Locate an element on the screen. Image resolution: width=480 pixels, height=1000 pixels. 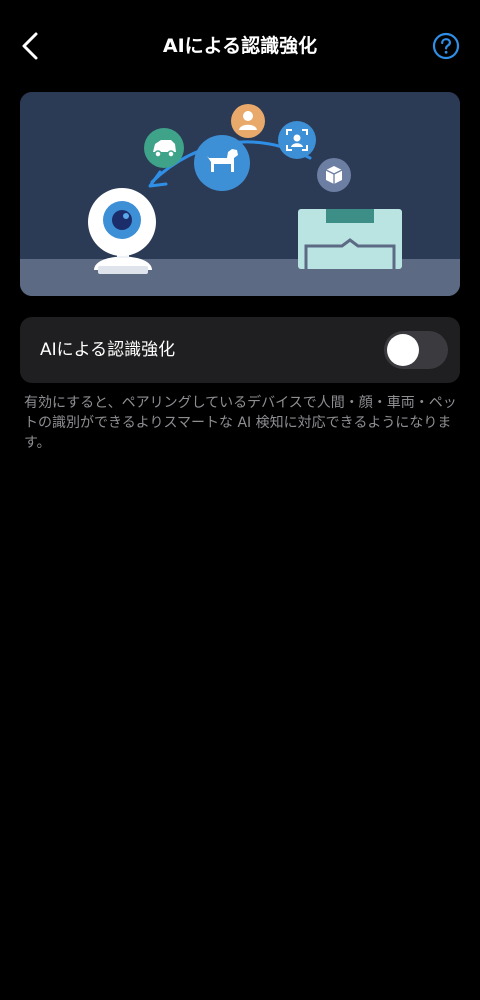
person-icon is located at coordinates (248, 121).